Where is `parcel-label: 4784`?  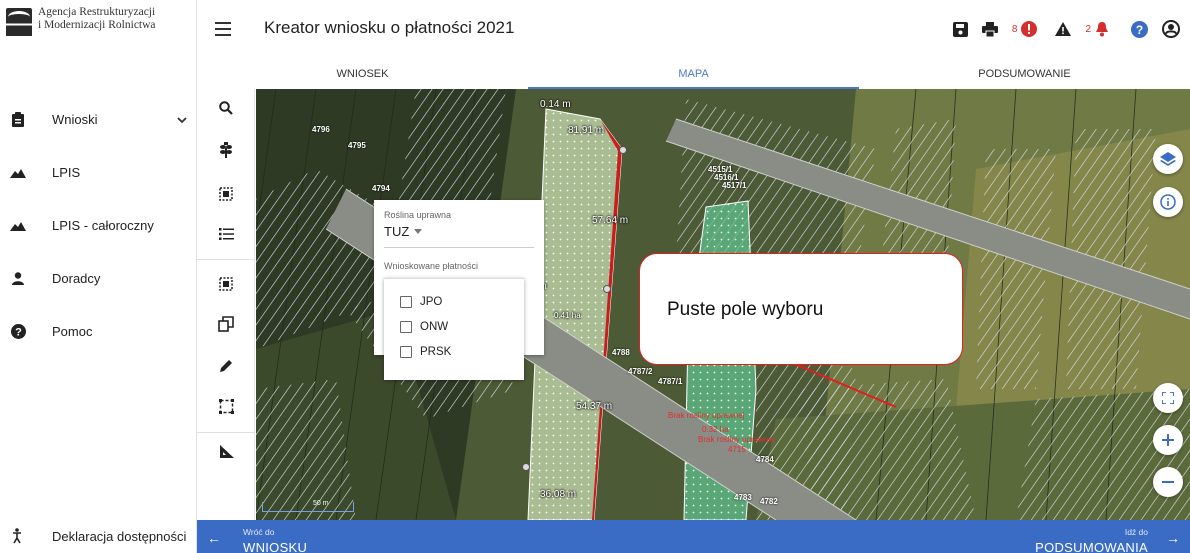
parcel-label: 4784 is located at coordinates (765, 459).